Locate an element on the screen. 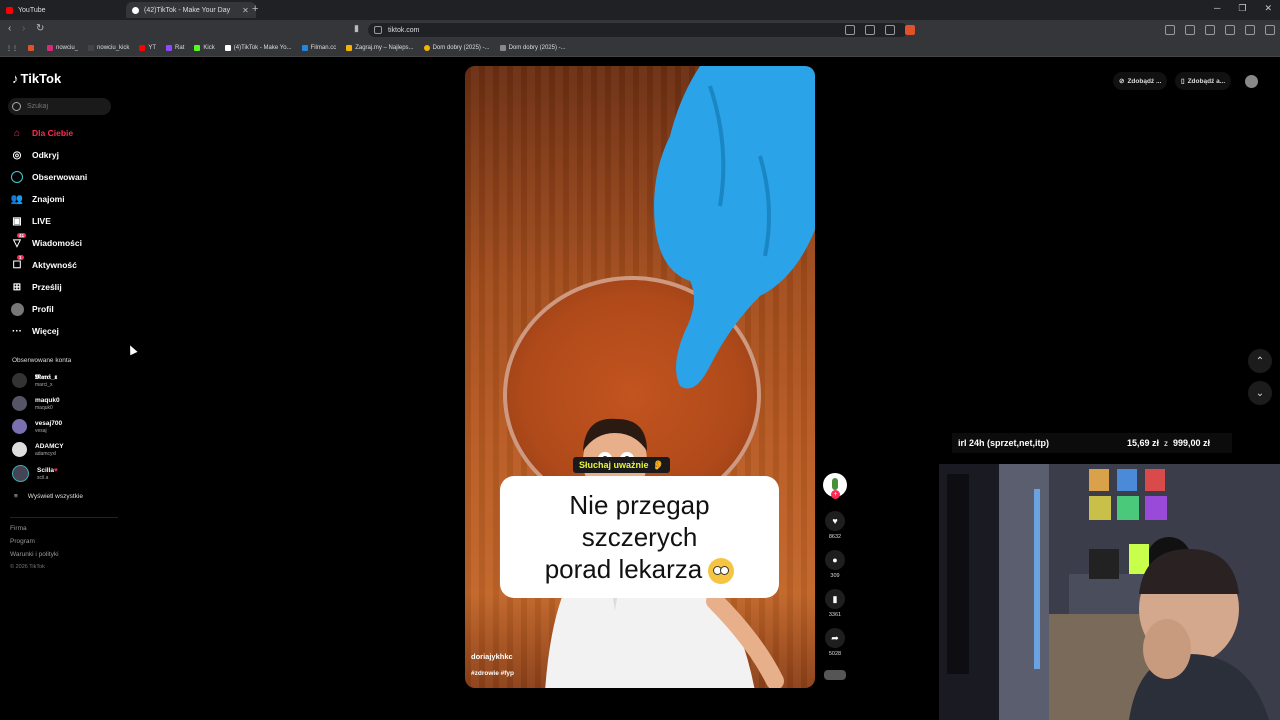 The height and width of the screenshot is (720, 1280). creator-avatar-button: + is located at coordinates (835, 486).